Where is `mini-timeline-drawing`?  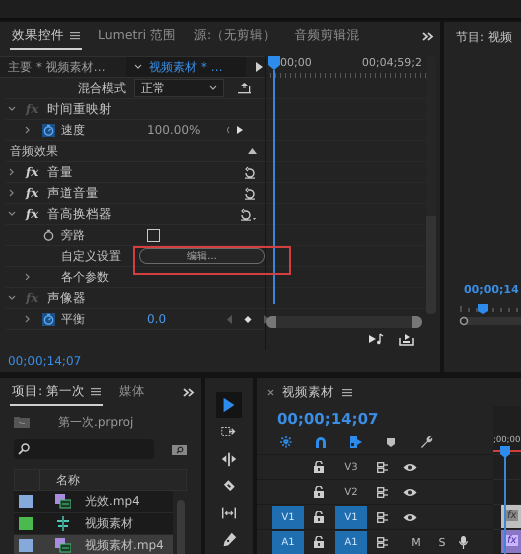
mini-timeline-drawing is located at coordinates (490, 316).